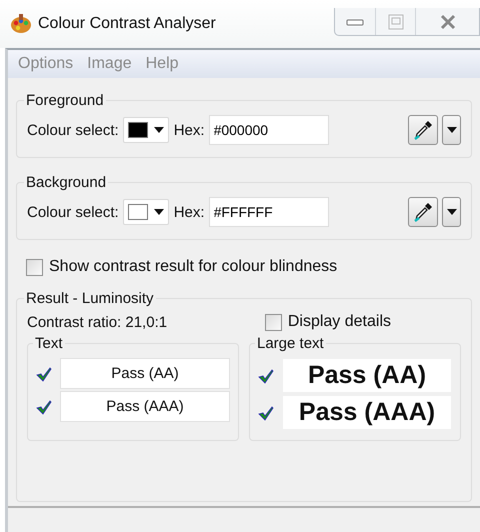 Image resolution: width=480 pixels, height=532 pixels. What do you see at coordinates (355, 22) in the screenshot?
I see `minimize-icon` at bounding box center [355, 22].